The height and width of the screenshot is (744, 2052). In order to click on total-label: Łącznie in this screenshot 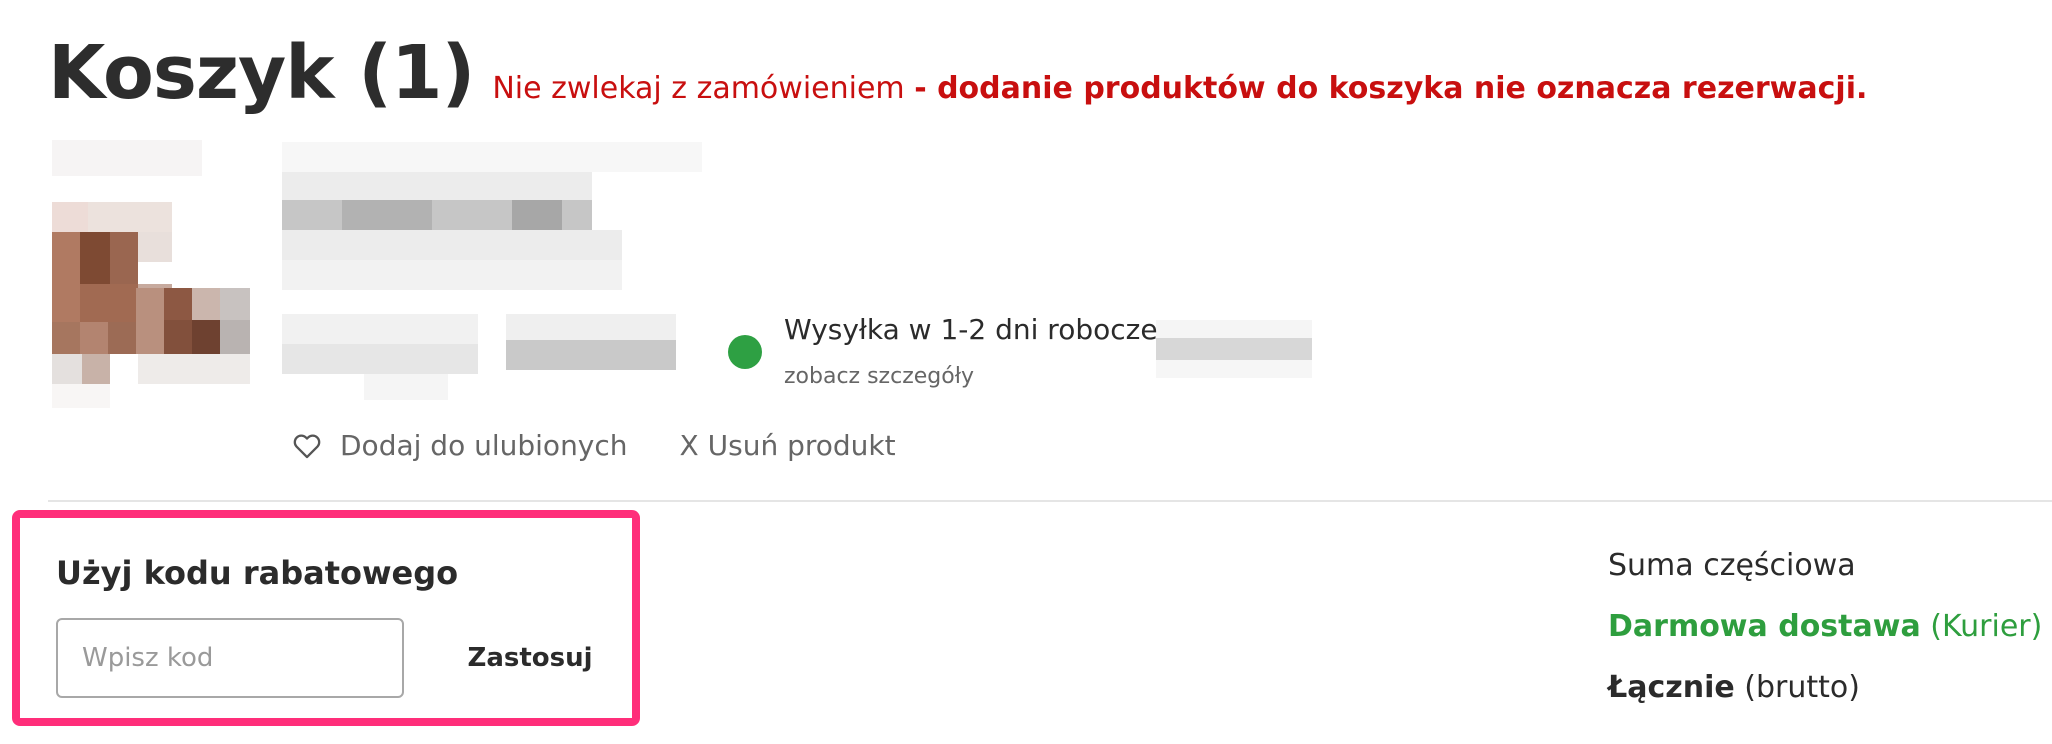, I will do `click(1671, 687)`.